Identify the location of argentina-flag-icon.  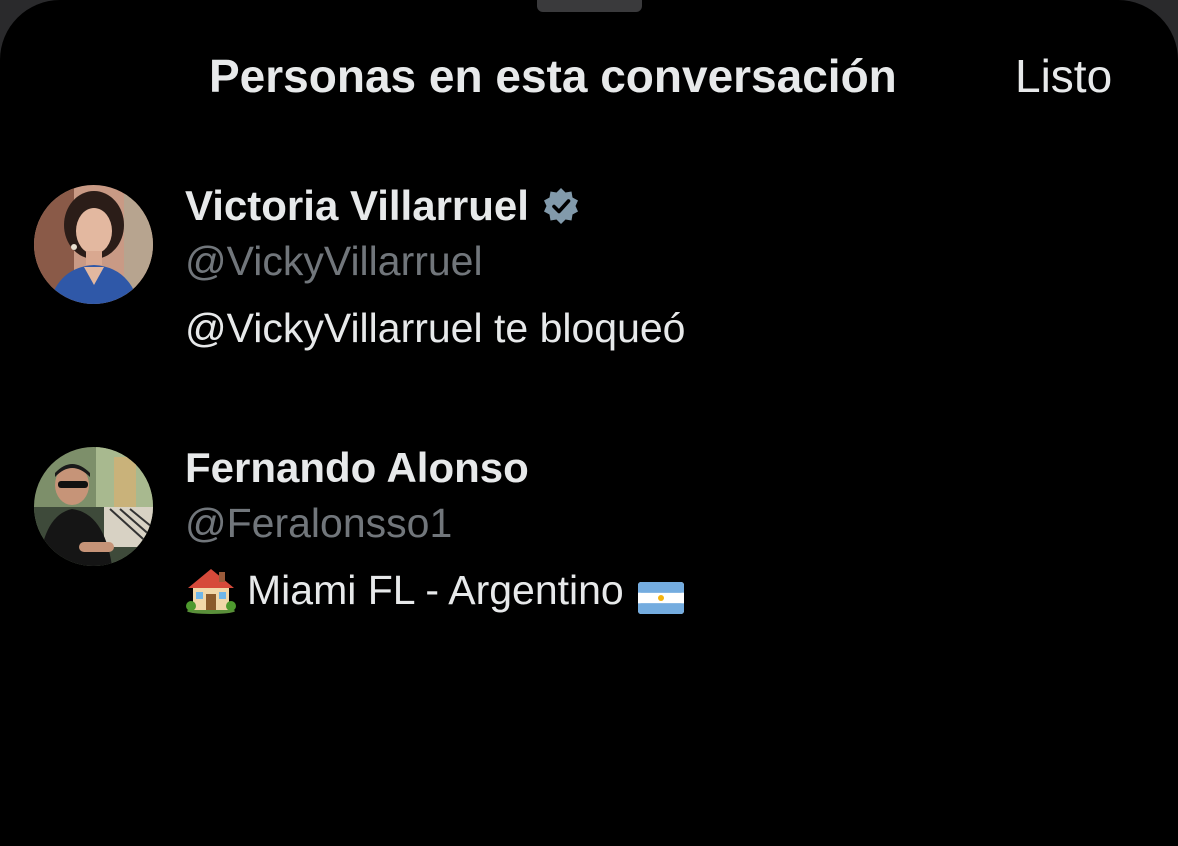
(660, 594).